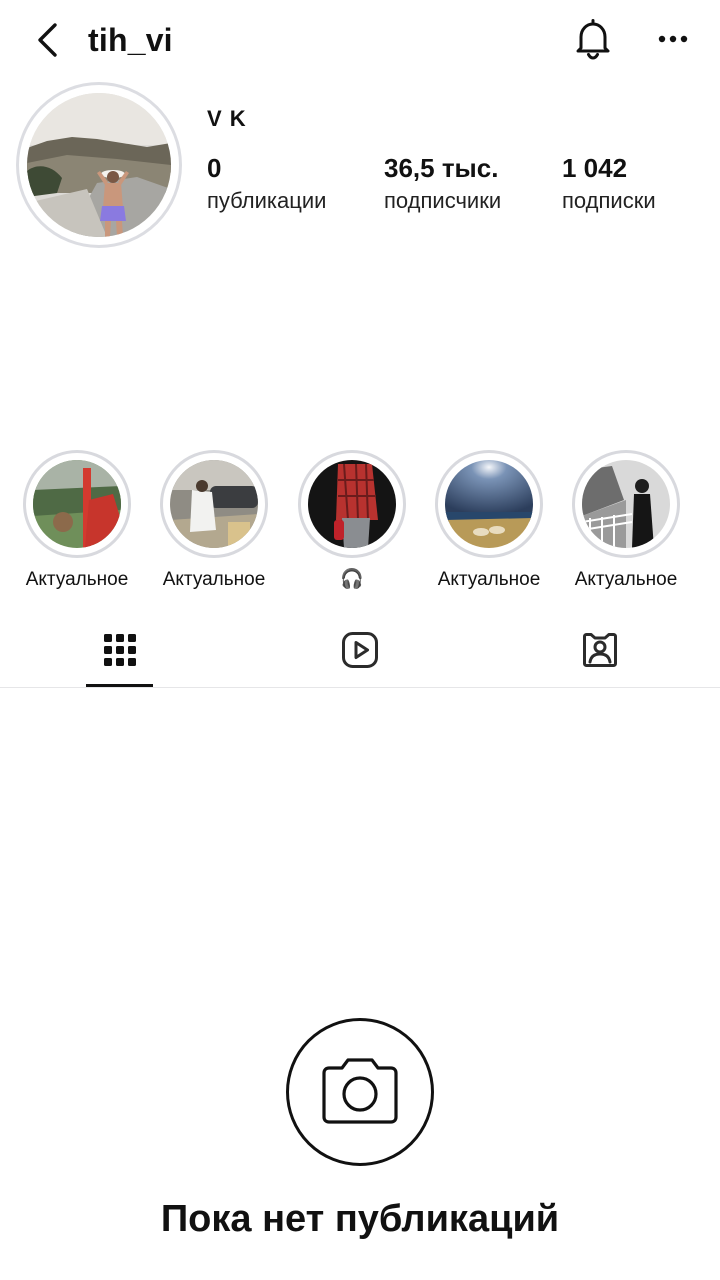  Describe the element at coordinates (352, 579) in the screenshot. I see `highlight-label: 🎧` at that location.